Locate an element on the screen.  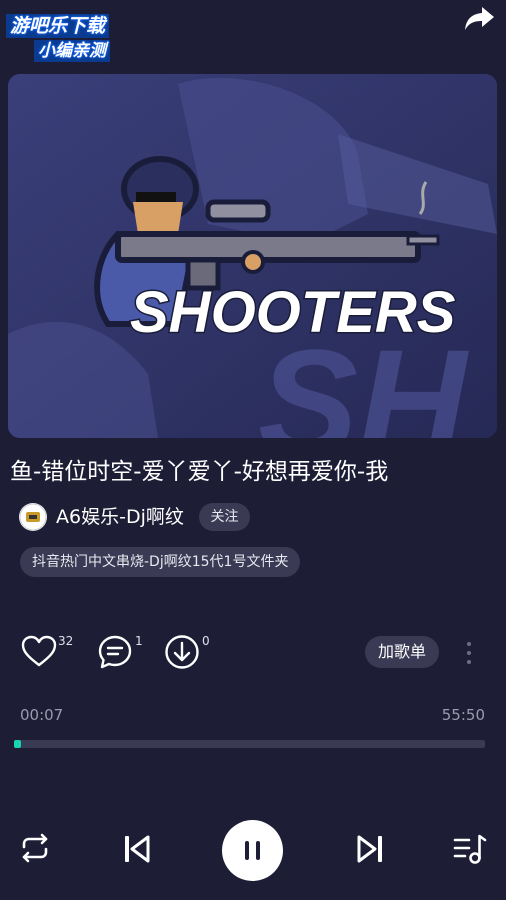
like-count: 32 is located at coordinates (66, 641).